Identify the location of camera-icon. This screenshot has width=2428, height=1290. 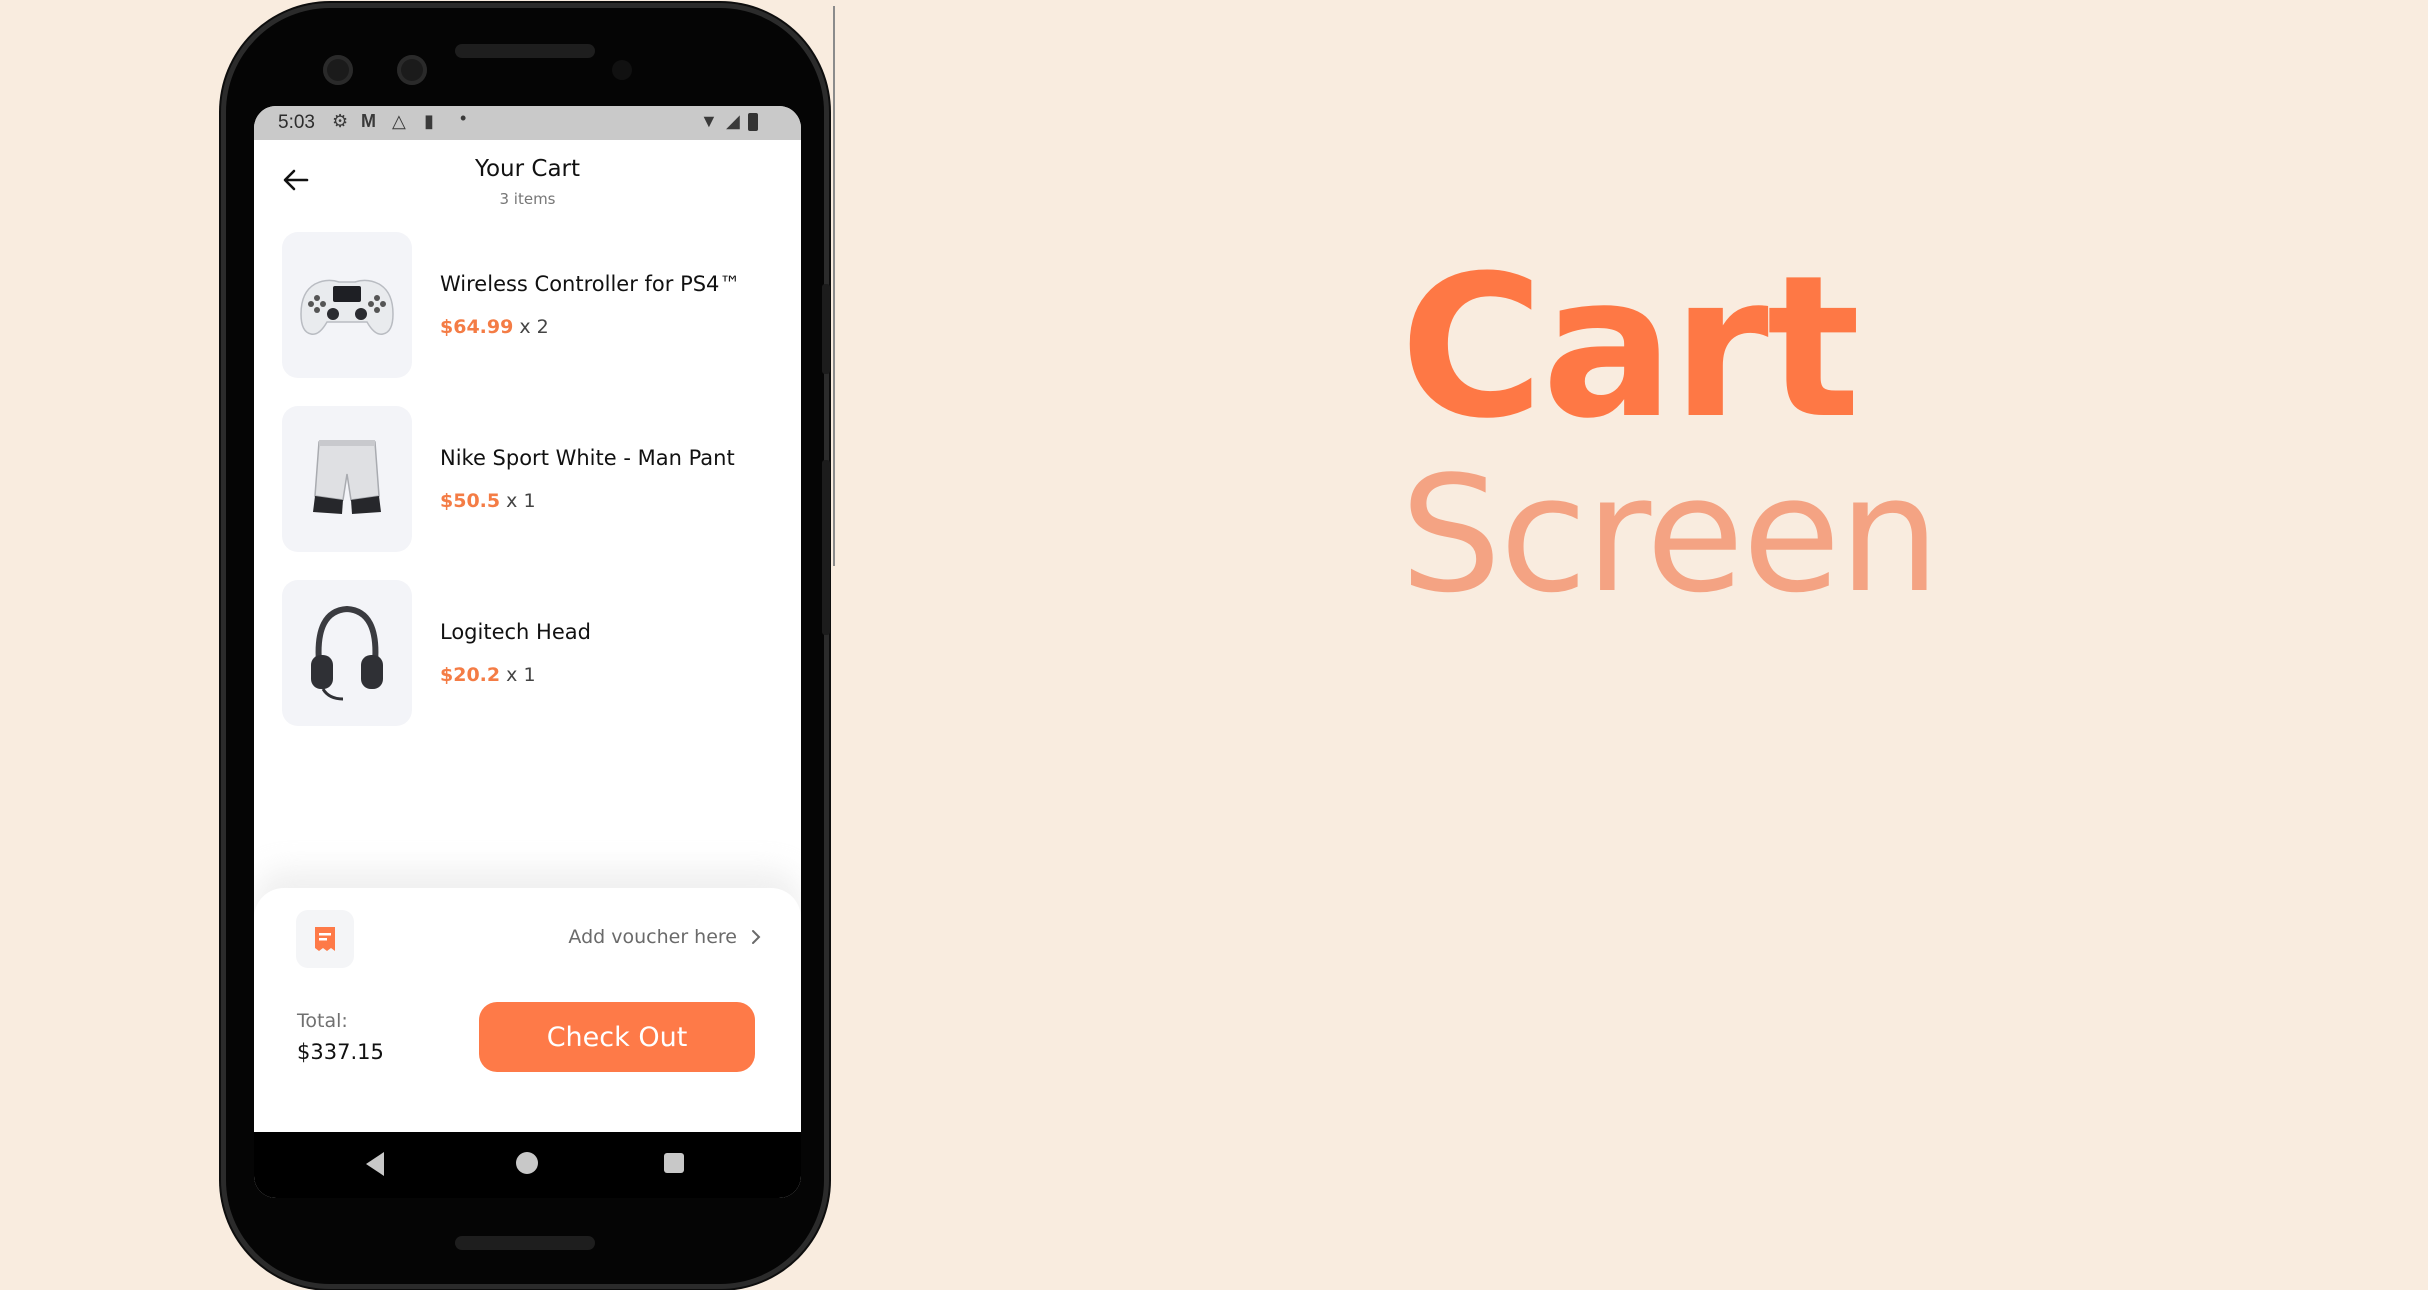
(412, 70).